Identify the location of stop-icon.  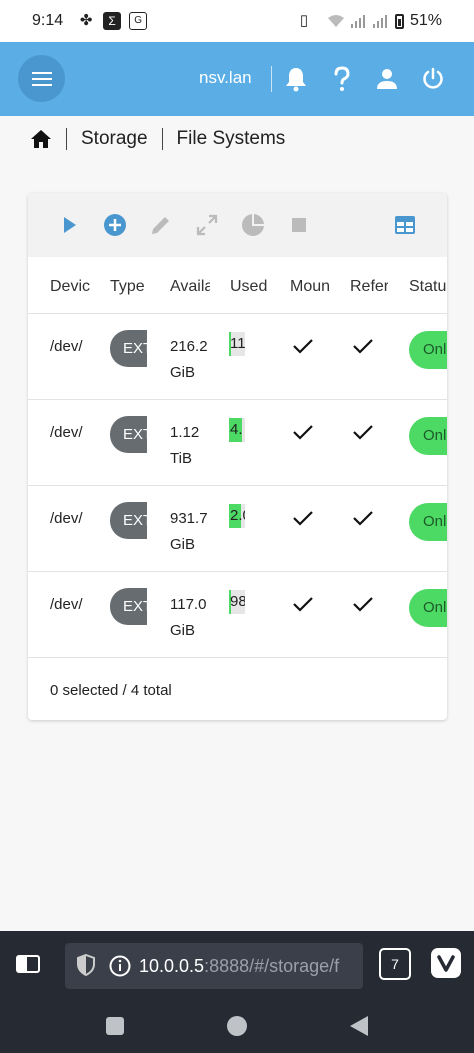
(299, 225).